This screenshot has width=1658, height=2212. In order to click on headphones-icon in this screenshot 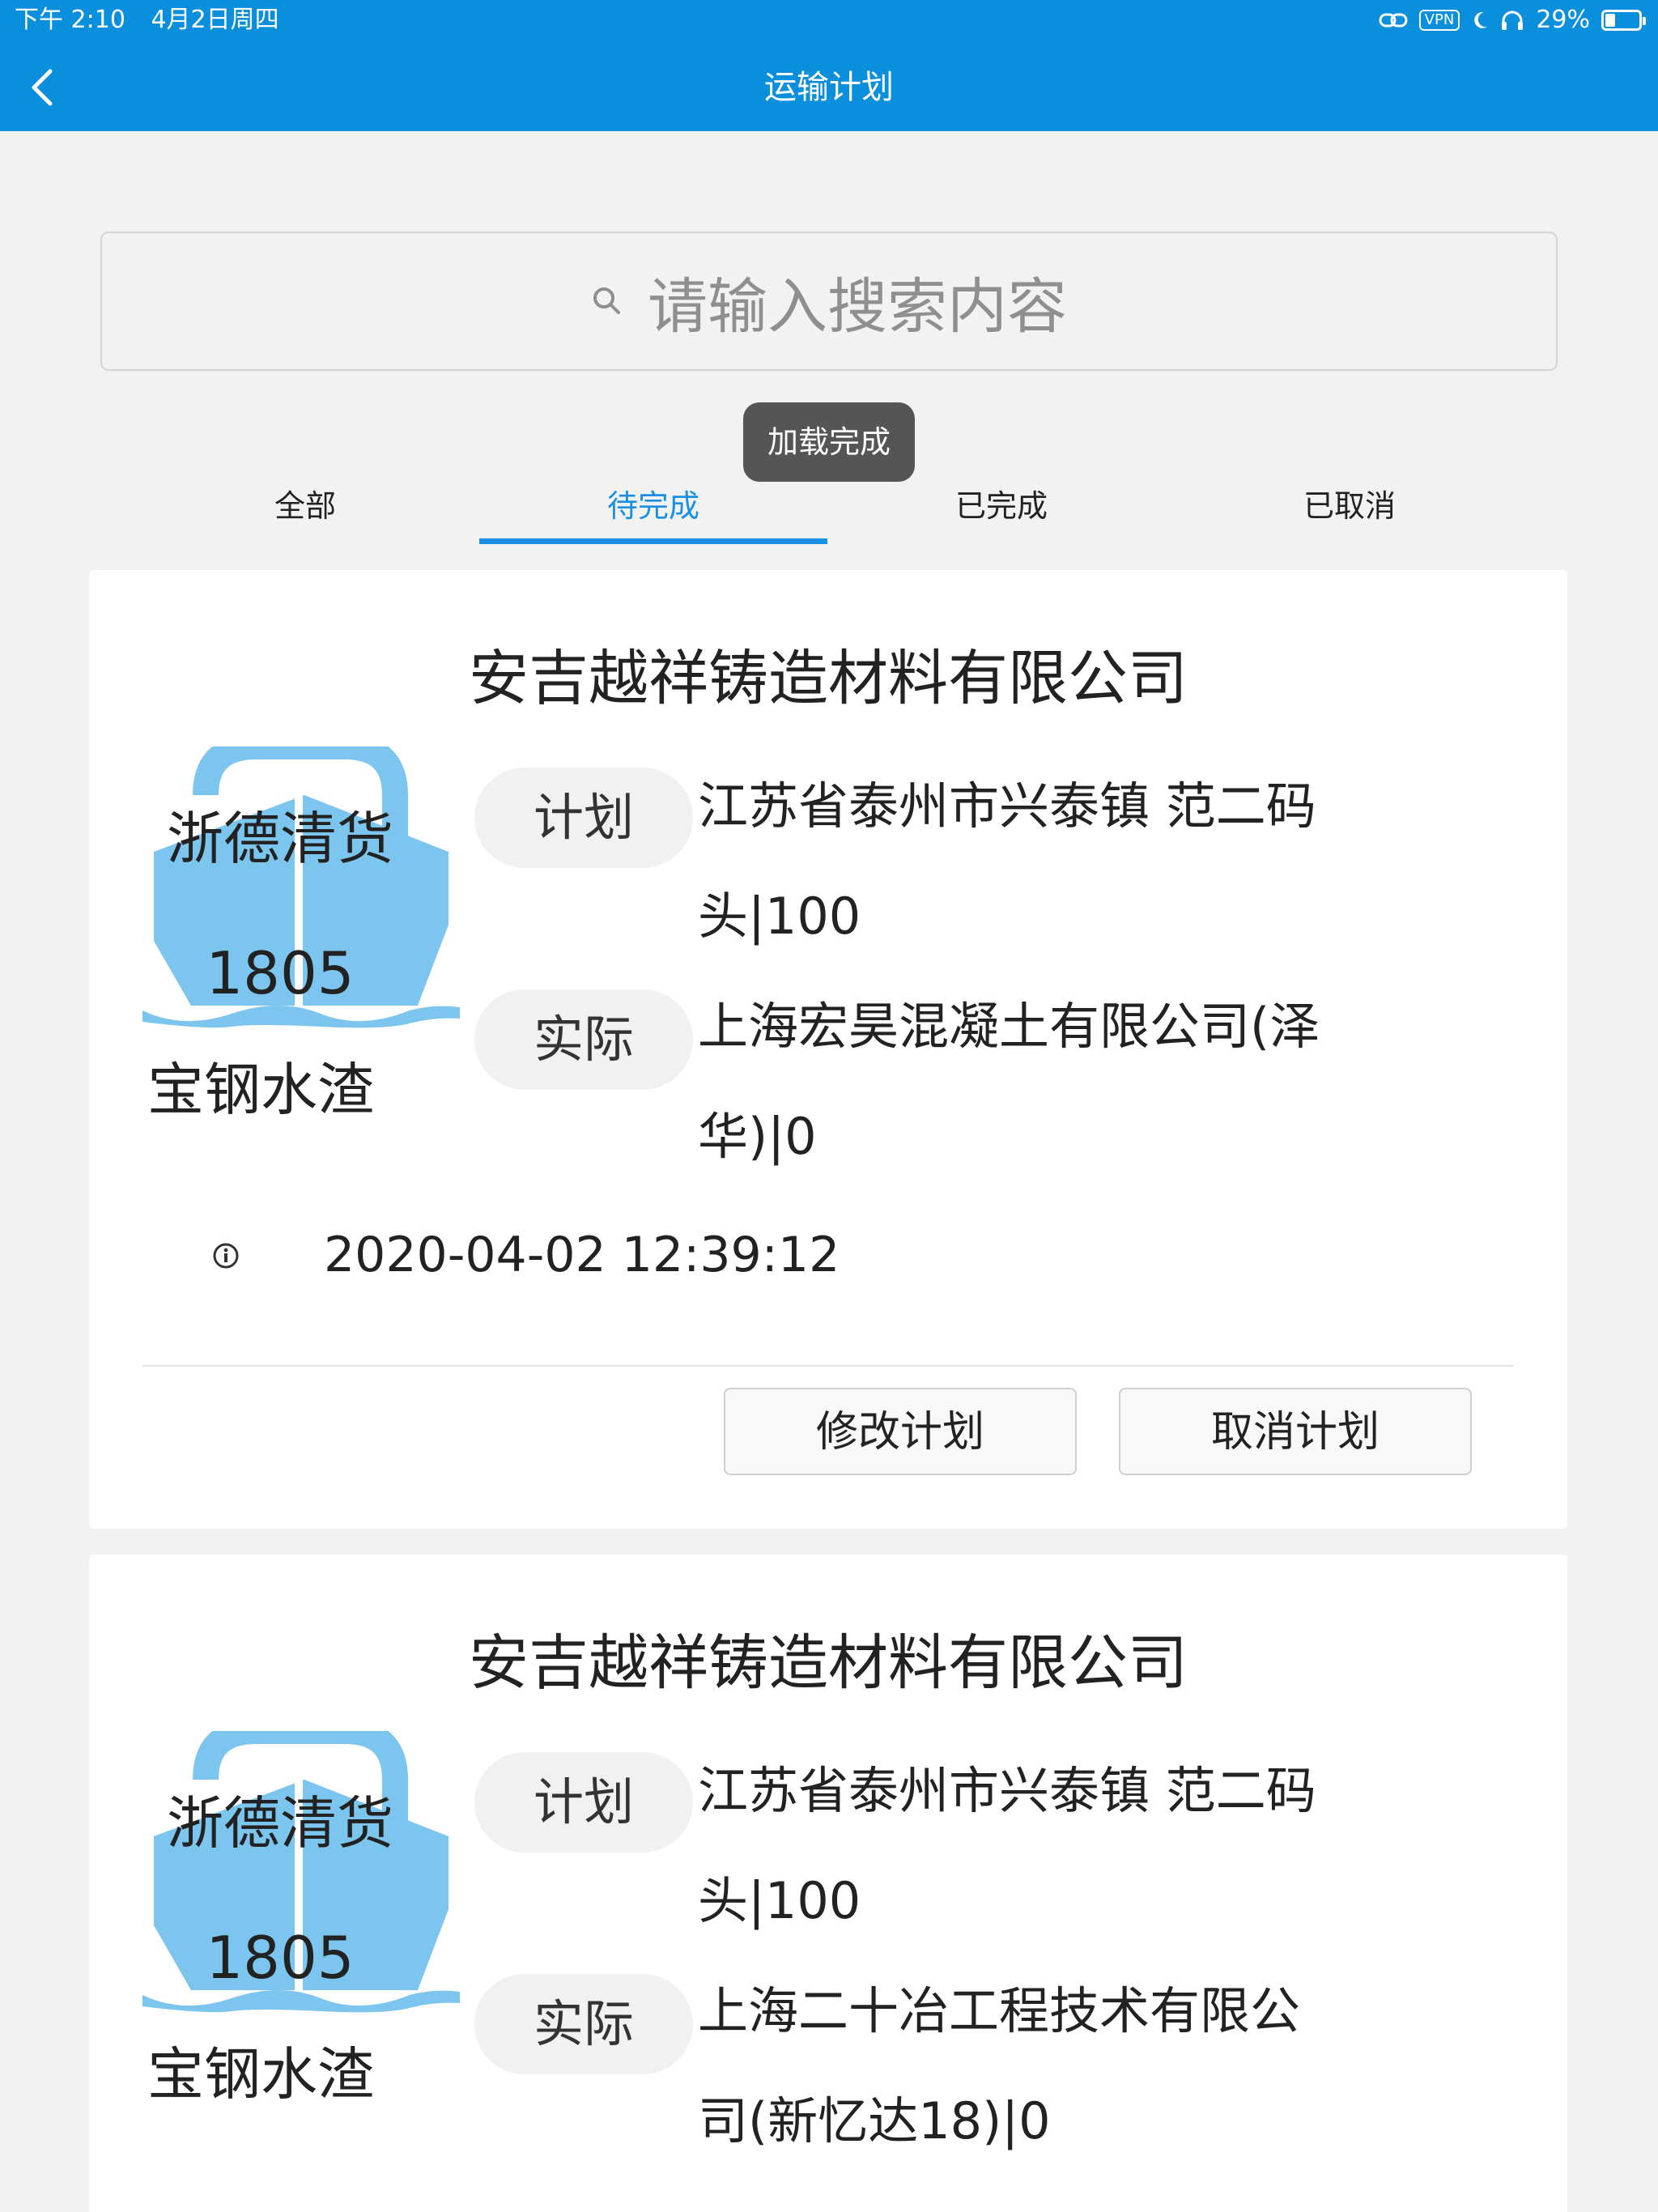, I will do `click(1513, 21)`.